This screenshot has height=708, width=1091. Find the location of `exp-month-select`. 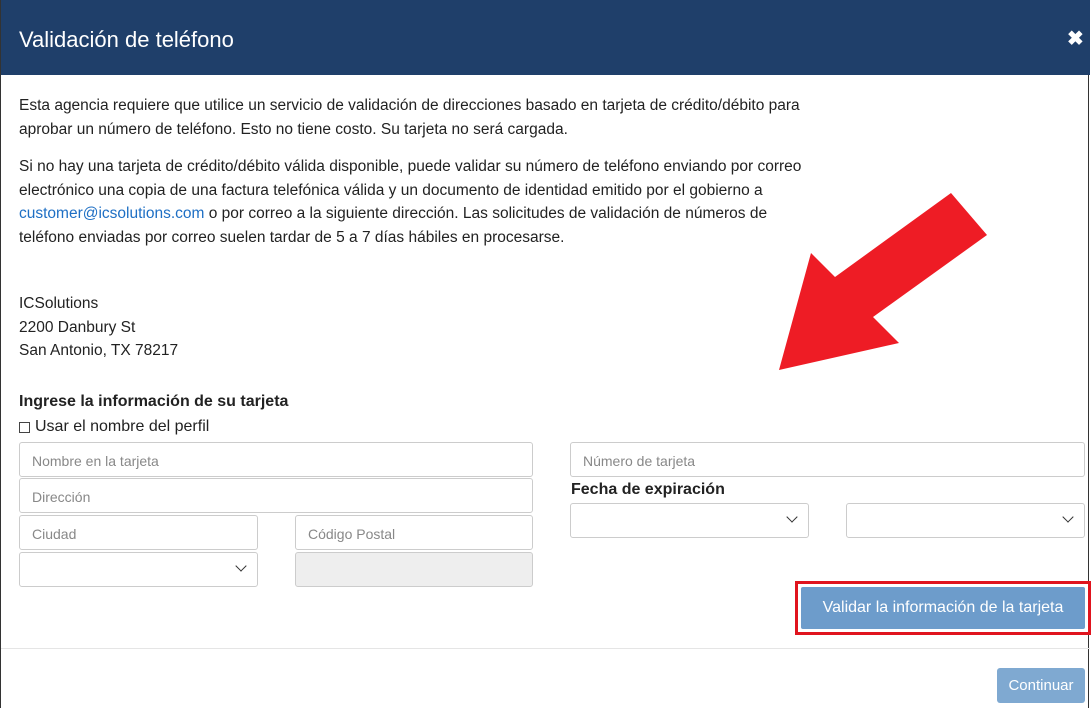

exp-month-select is located at coordinates (689, 520).